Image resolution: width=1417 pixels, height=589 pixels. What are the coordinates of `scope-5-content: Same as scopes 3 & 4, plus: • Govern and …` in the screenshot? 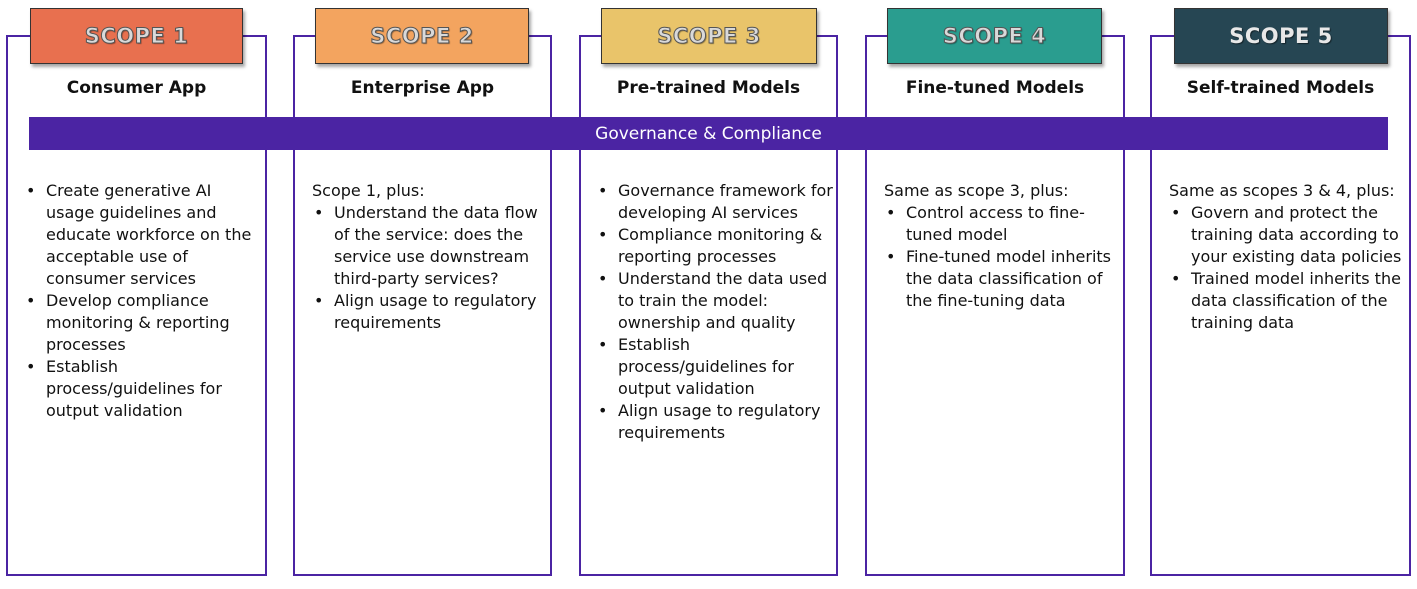 It's located at (1288, 257).